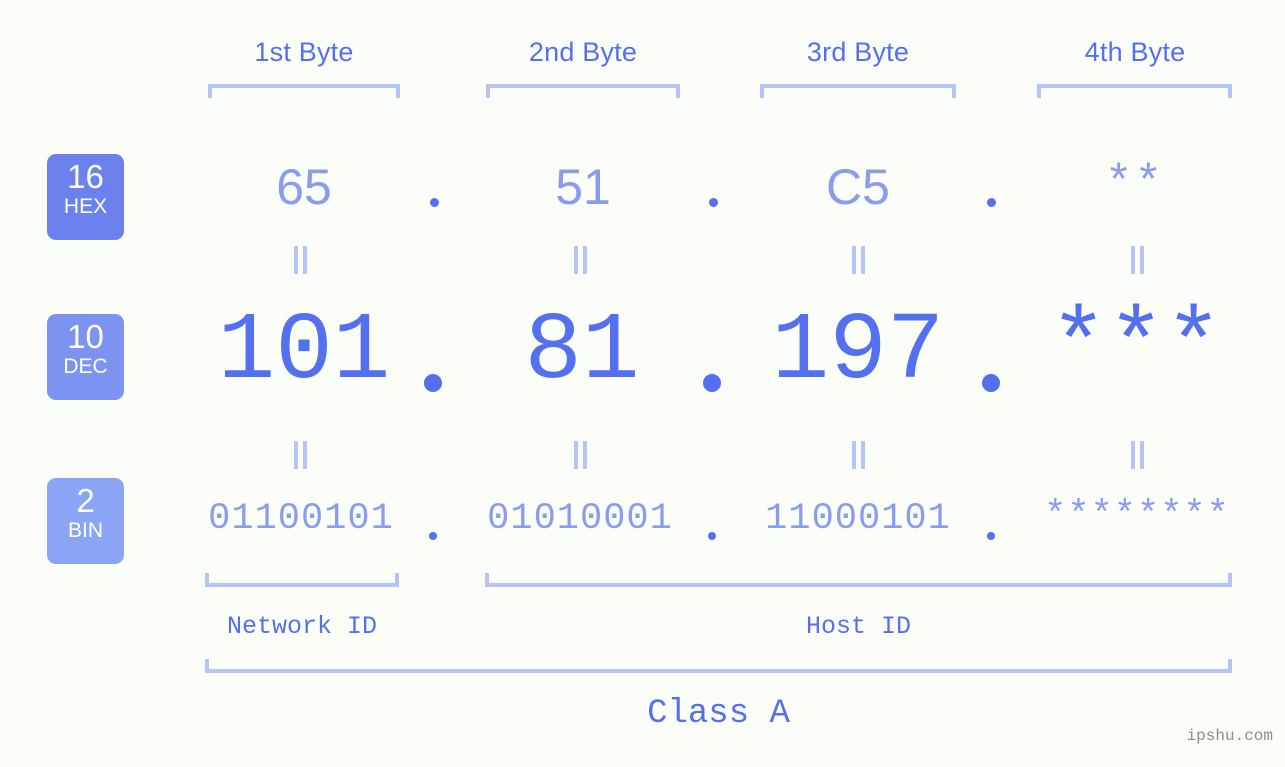 The image size is (1285, 767). What do you see at coordinates (1135, 52) in the screenshot?
I see `byte-header-4: 4th Byte` at bounding box center [1135, 52].